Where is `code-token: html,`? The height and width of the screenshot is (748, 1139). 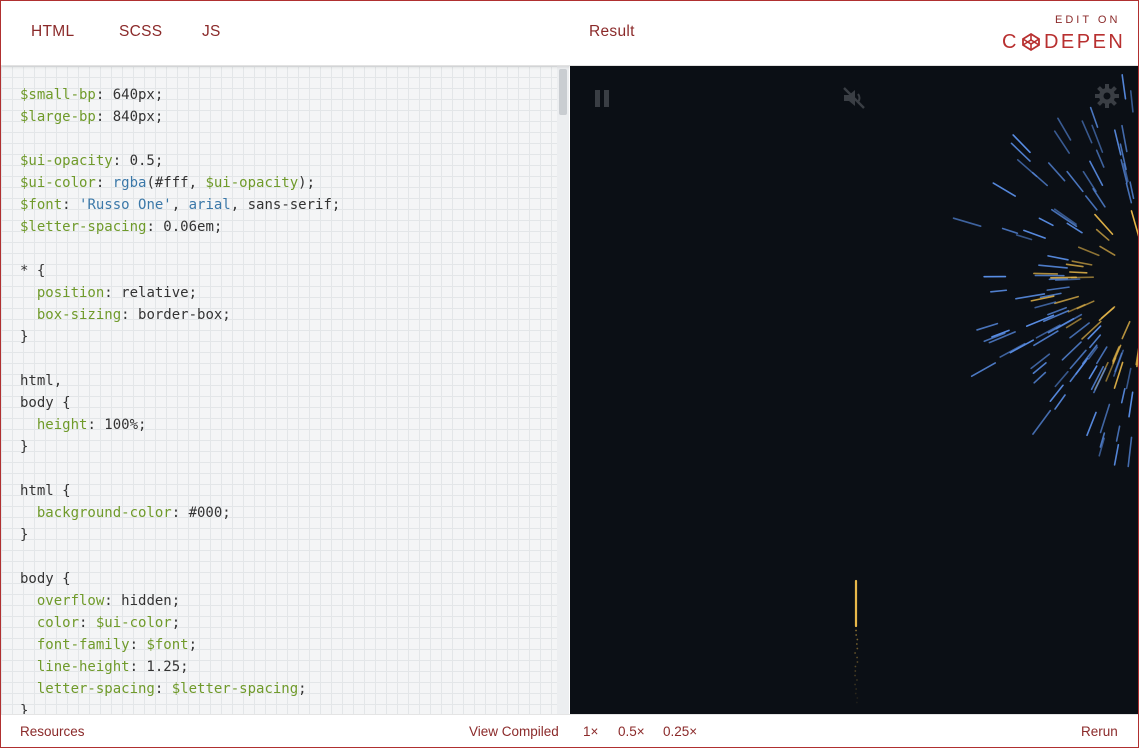 code-token: html, is located at coordinates (41, 381).